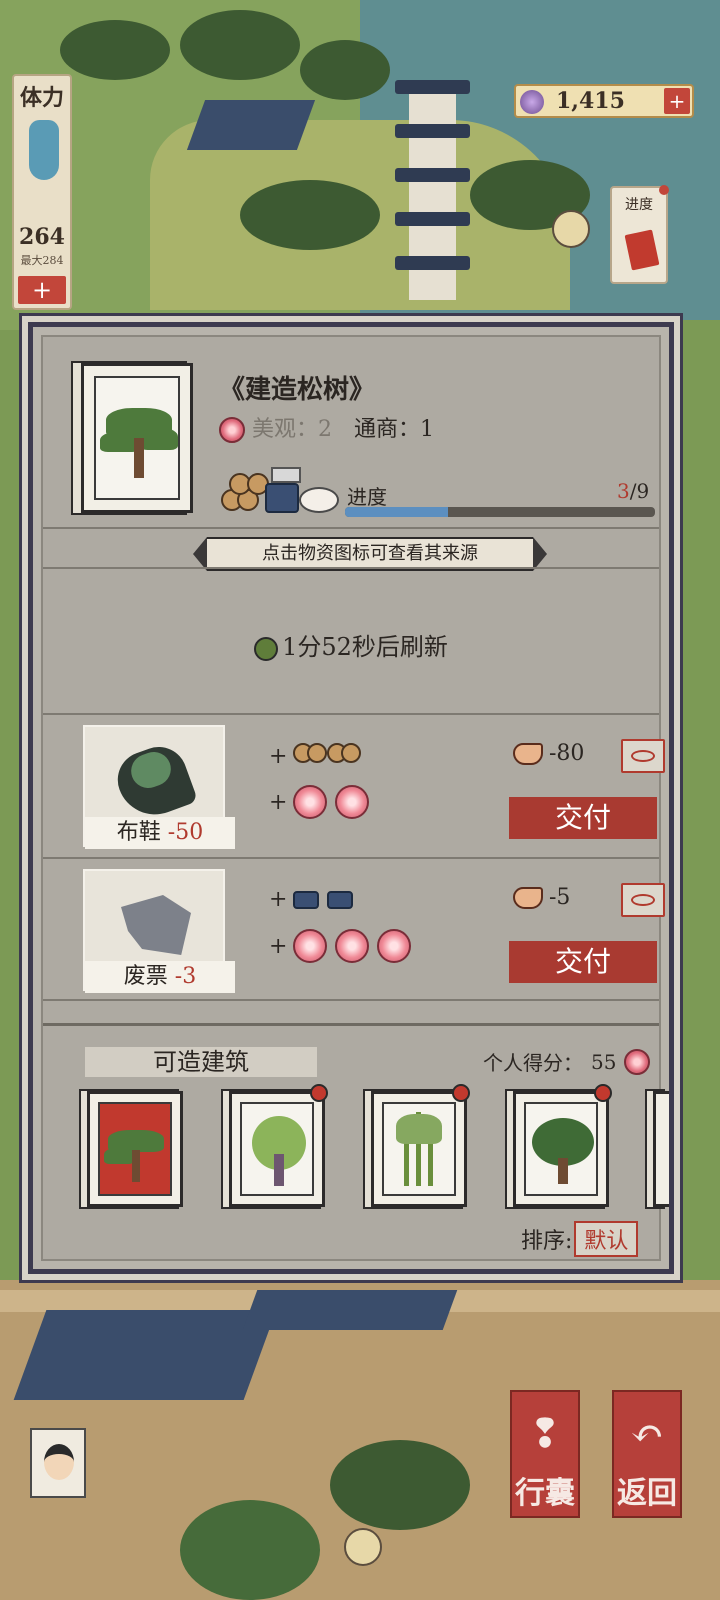 This screenshot has height=1600, width=720. Describe the element at coordinates (547, 1241) in the screenshot. I see `sort-label: 排序:` at that location.